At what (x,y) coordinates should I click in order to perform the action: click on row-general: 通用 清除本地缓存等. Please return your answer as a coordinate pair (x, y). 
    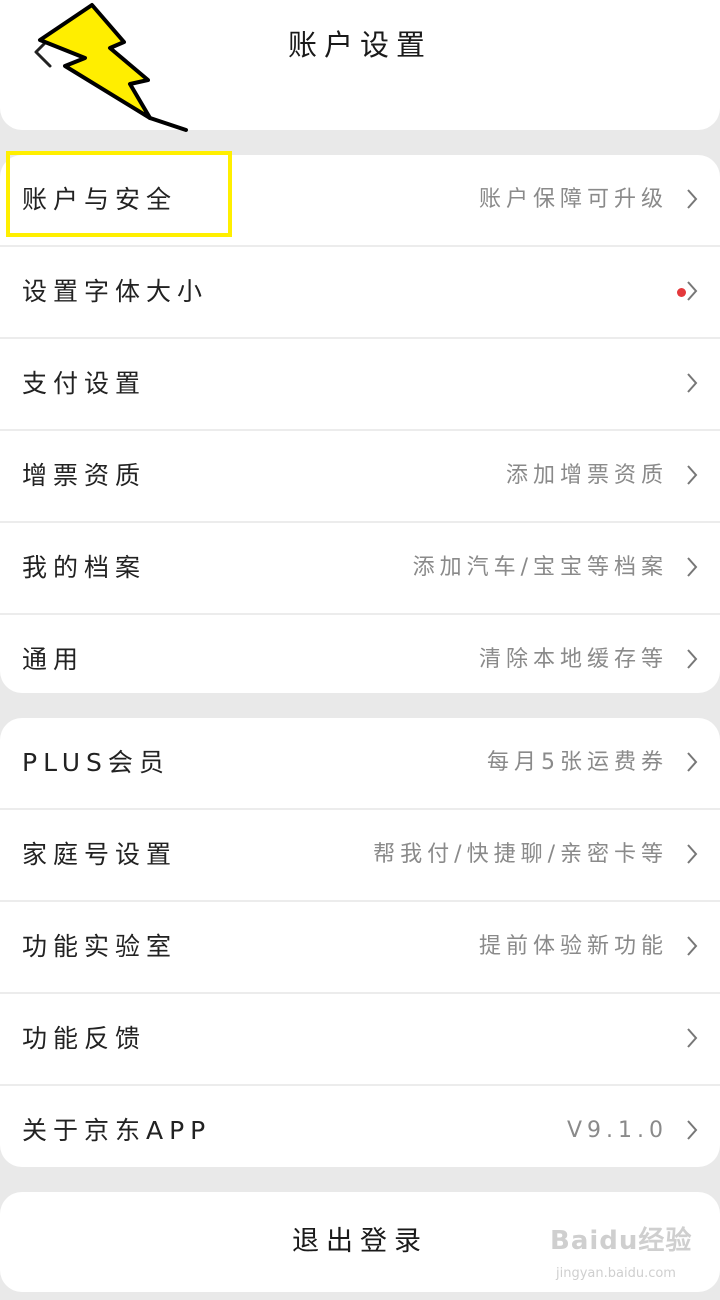
    Looking at the image, I should click on (360, 654).